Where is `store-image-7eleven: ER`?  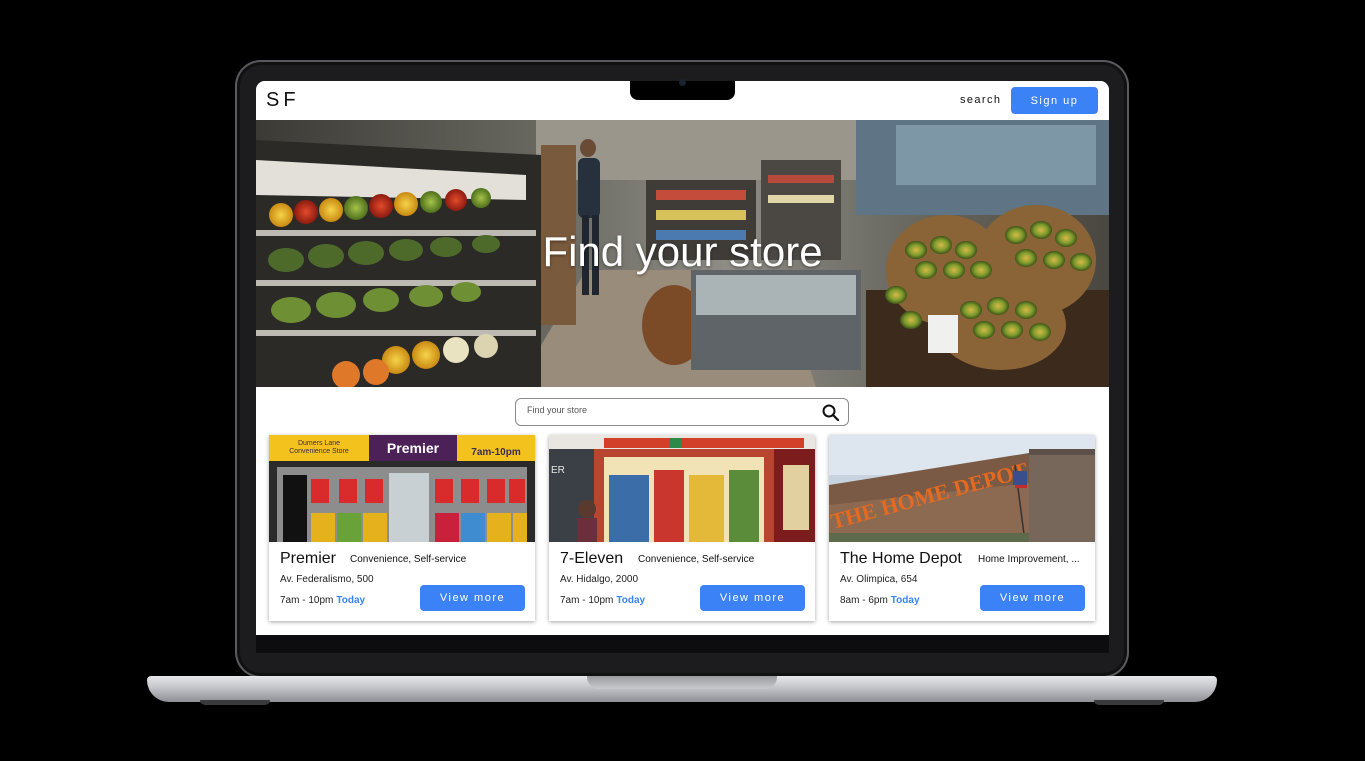
store-image-7eleven: ER is located at coordinates (682, 488).